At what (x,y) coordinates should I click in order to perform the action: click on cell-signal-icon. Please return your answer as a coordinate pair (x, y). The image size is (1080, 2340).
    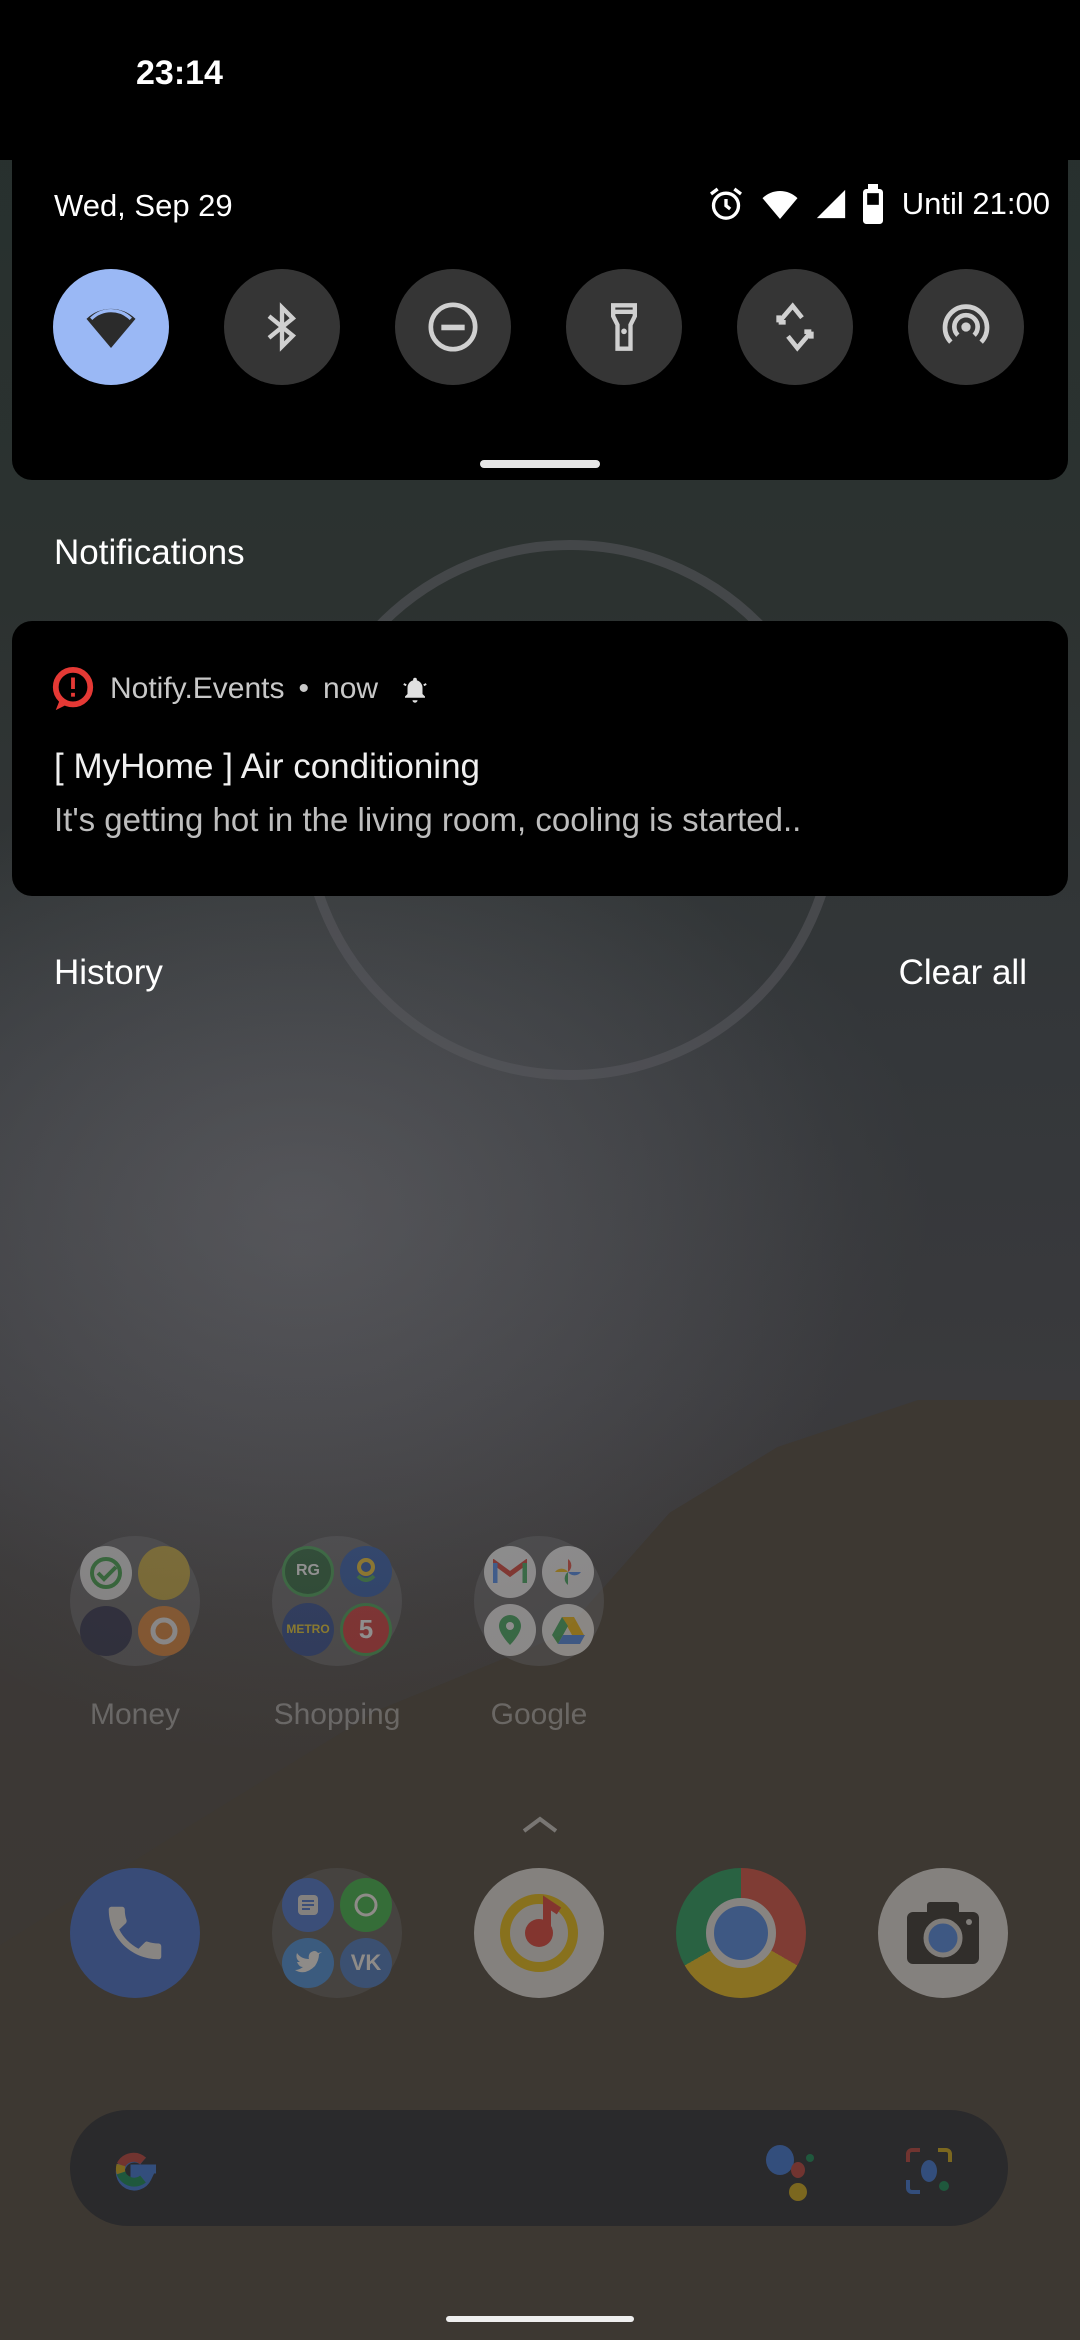
    Looking at the image, I should click on (830, 204).